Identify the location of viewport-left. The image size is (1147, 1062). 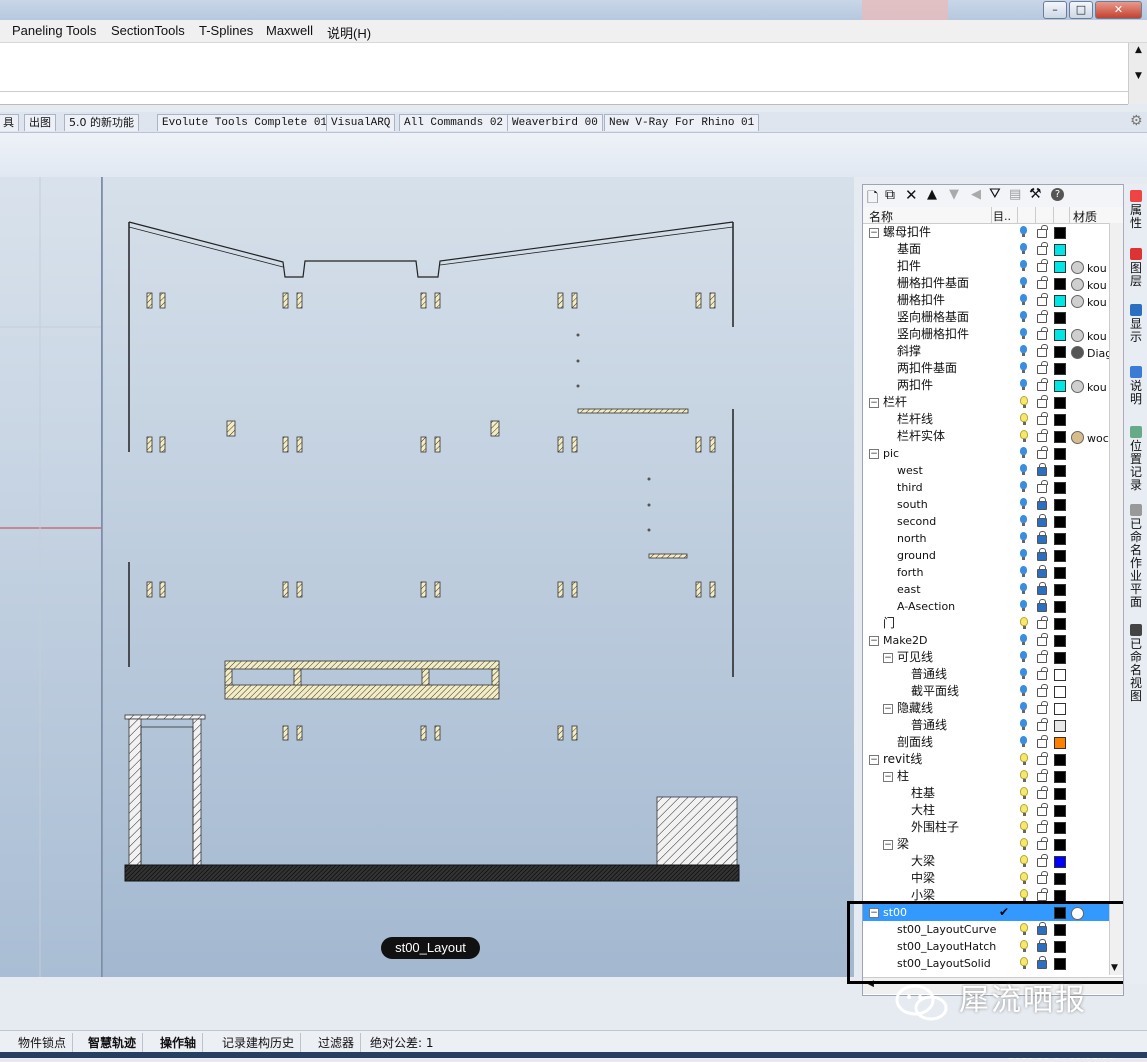
(51, 577).